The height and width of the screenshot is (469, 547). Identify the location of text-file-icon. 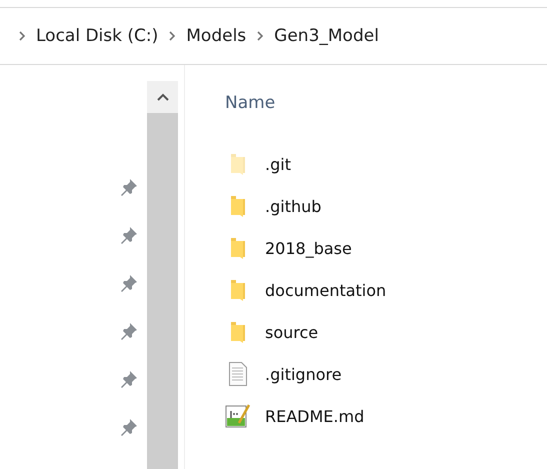
(238, 374).